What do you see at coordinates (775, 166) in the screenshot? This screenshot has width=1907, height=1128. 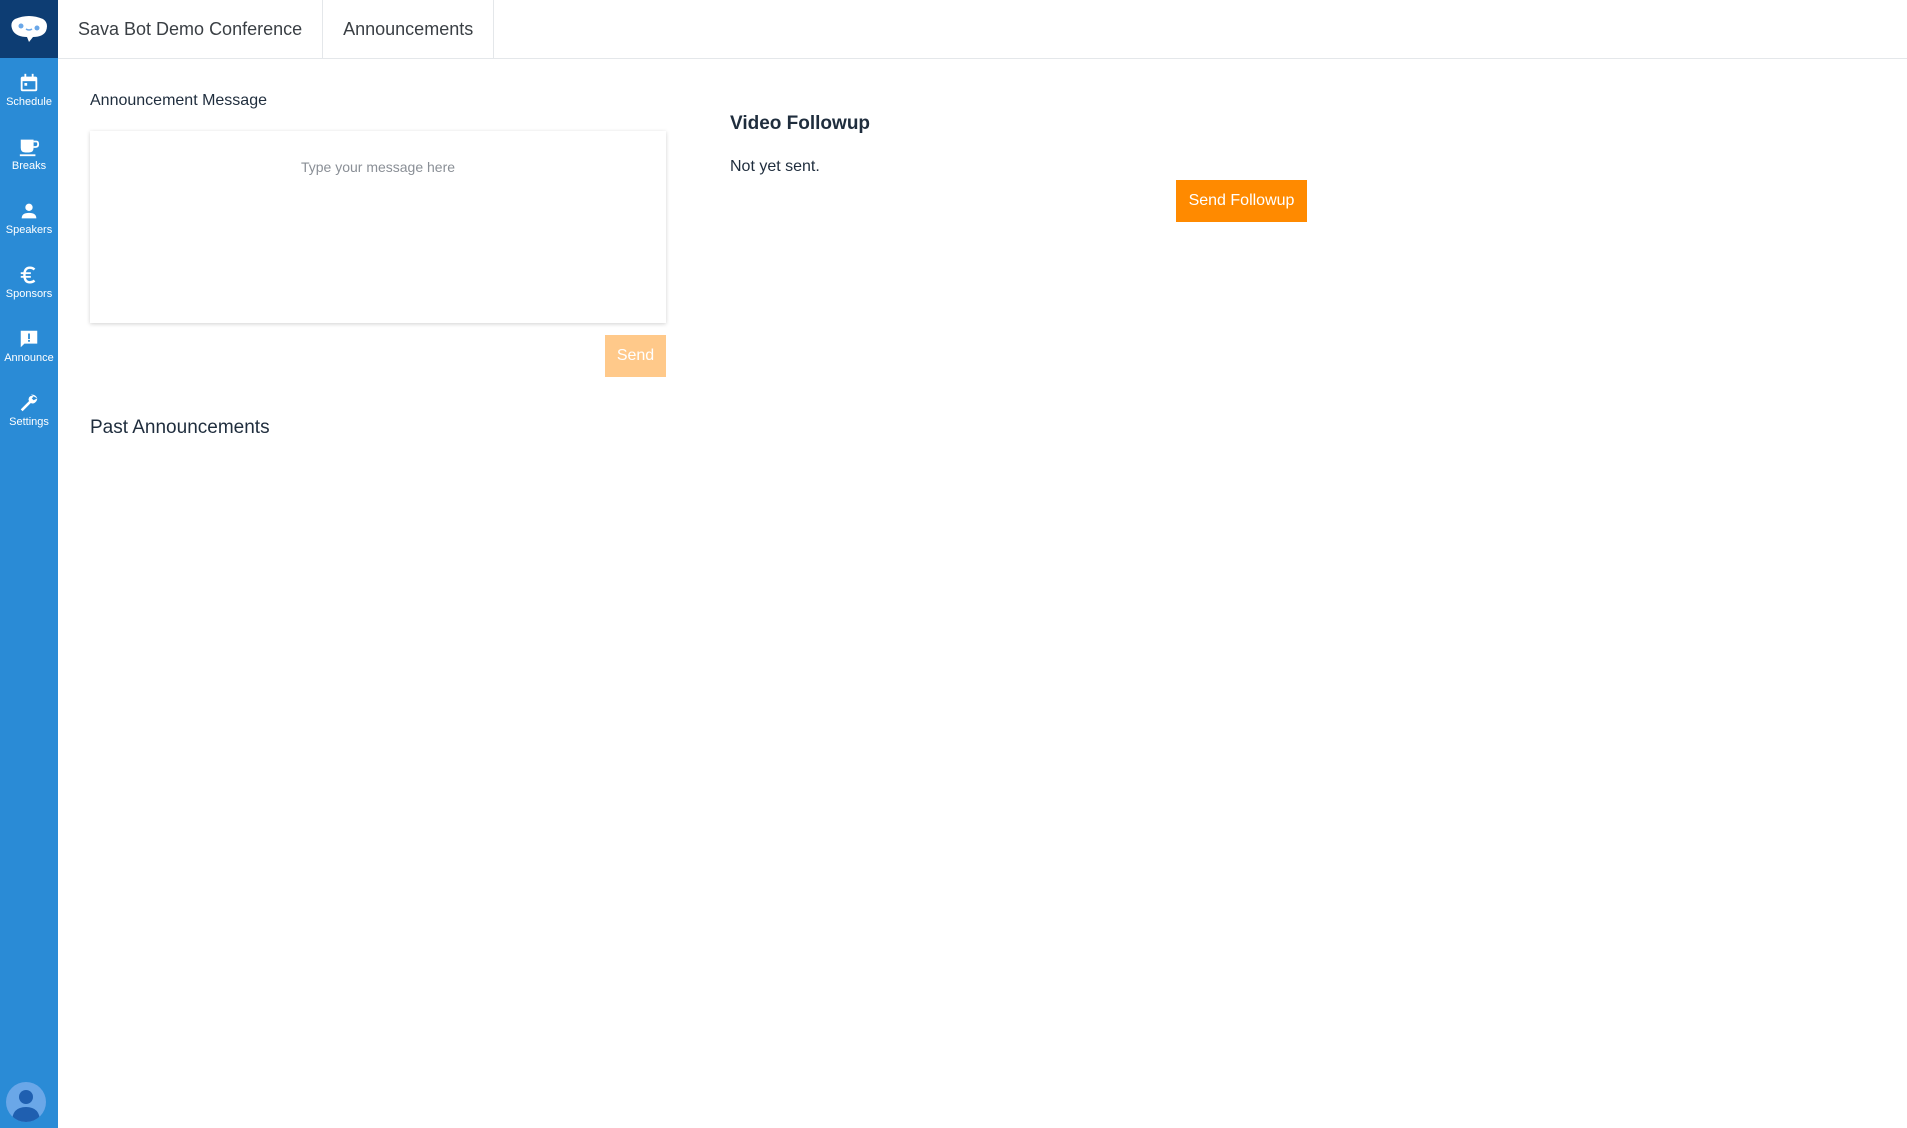 I see `video-followup-status: Not yet sent.` at bounding box center [775, 166].